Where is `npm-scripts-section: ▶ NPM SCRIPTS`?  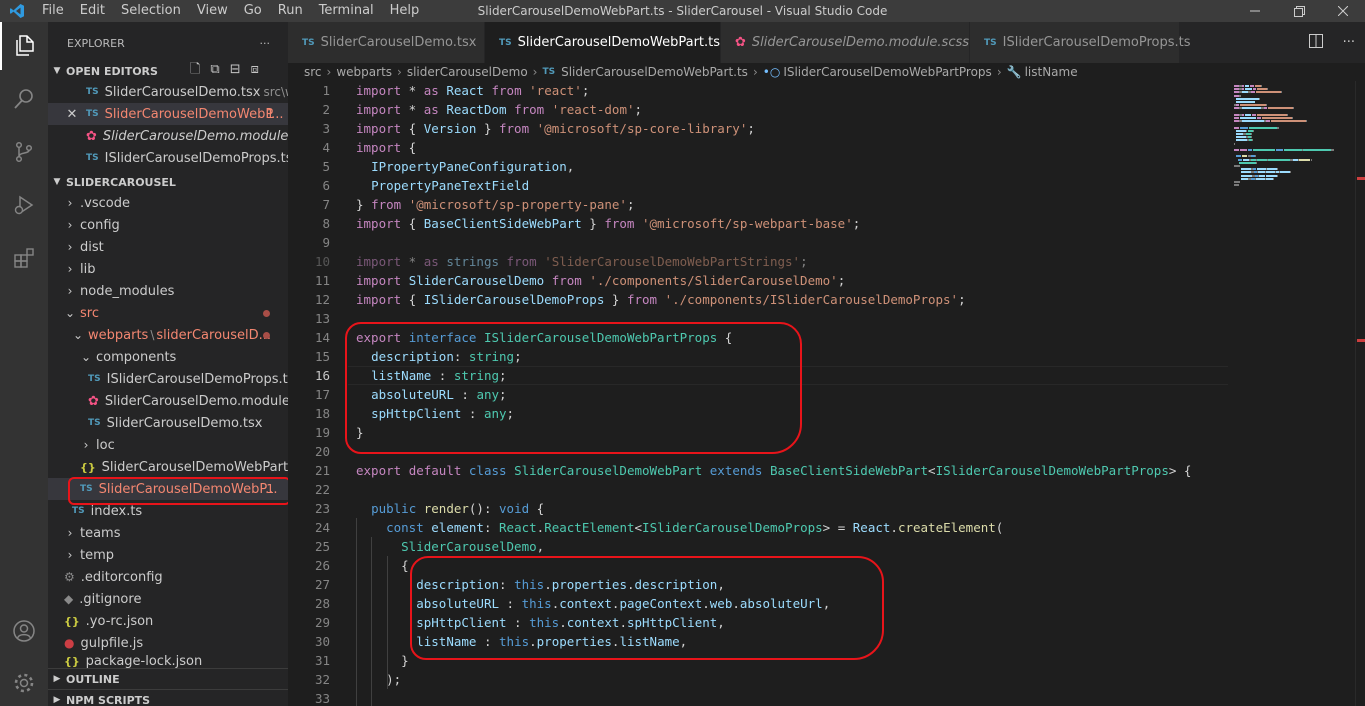
npm-scripts-section: ▶ NPM SCRIPTS is located at coordinates (168, 697).